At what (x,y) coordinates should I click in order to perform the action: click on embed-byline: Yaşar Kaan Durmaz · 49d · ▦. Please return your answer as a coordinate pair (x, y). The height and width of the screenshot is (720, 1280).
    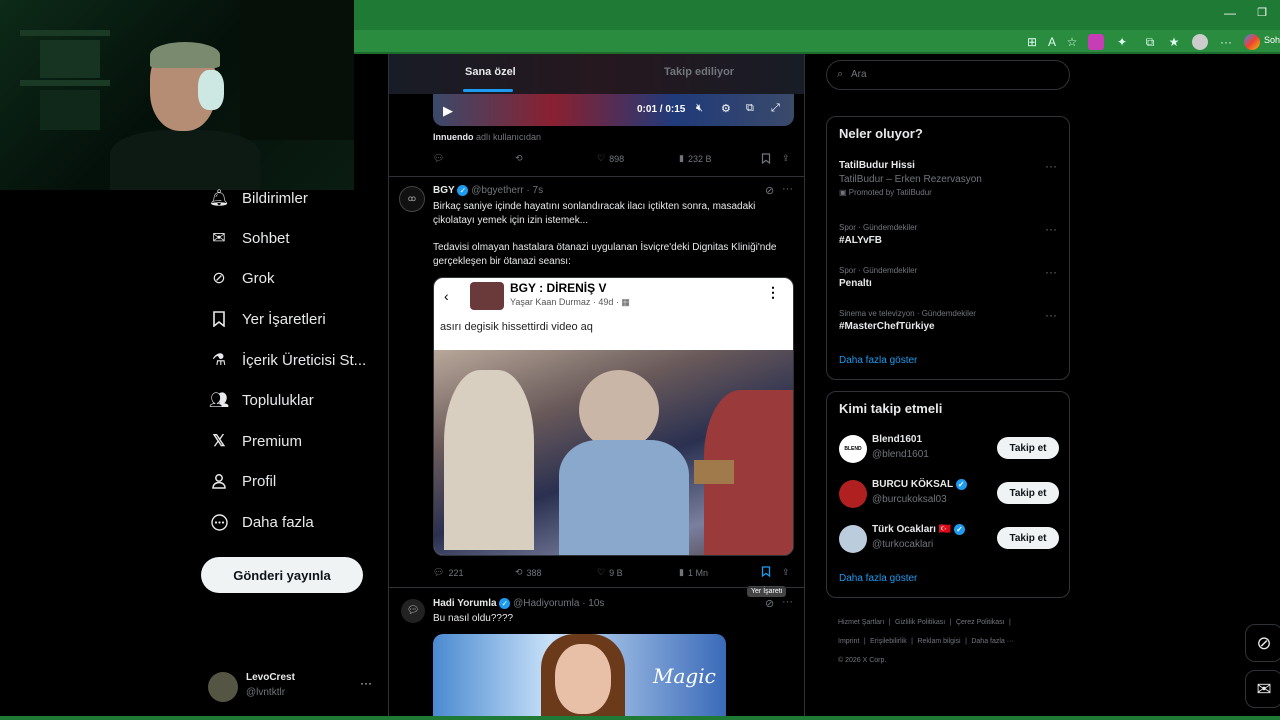
    Looking at the image, I should click on (570, 302).